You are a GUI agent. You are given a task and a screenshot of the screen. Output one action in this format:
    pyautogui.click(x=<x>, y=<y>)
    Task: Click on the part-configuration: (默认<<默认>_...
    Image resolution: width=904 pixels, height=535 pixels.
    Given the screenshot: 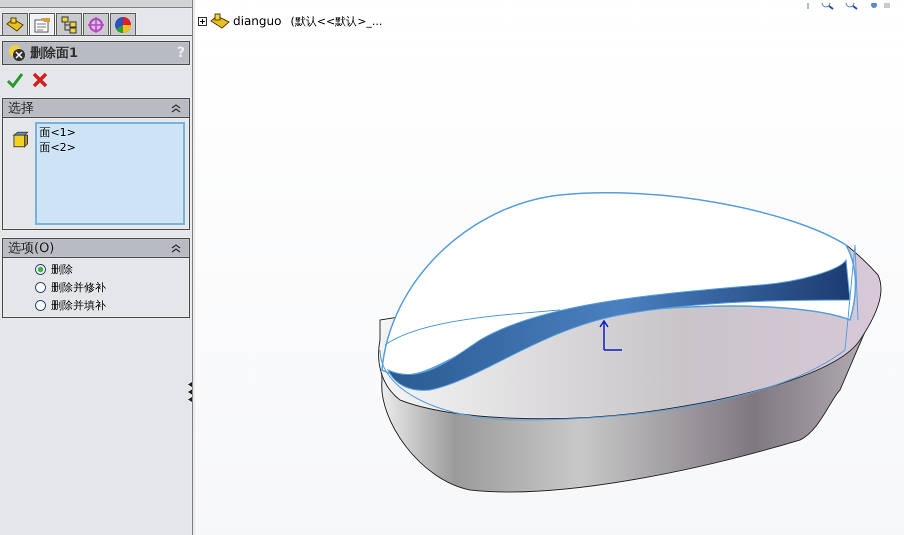 What is the action you would take?
    pyautogui.click(x=336, y=21)
    